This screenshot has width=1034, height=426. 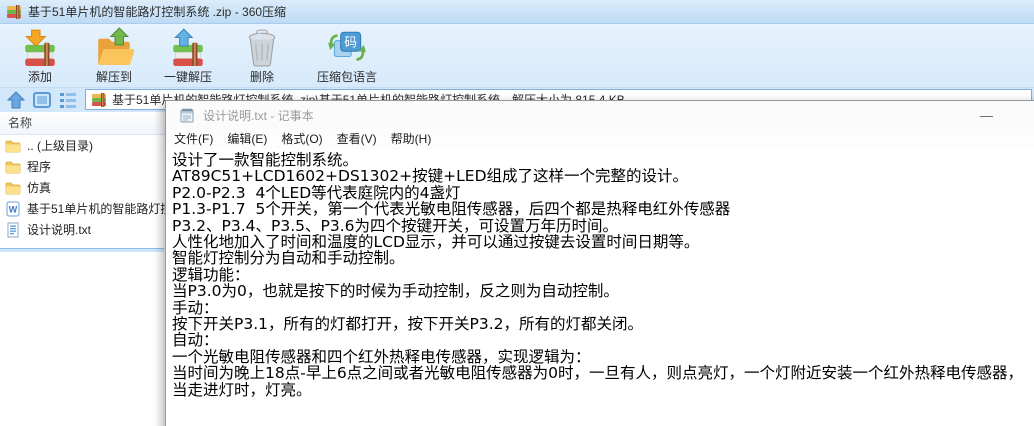 I want to click on add-to-archive-icon, so click(x=40, y=47).